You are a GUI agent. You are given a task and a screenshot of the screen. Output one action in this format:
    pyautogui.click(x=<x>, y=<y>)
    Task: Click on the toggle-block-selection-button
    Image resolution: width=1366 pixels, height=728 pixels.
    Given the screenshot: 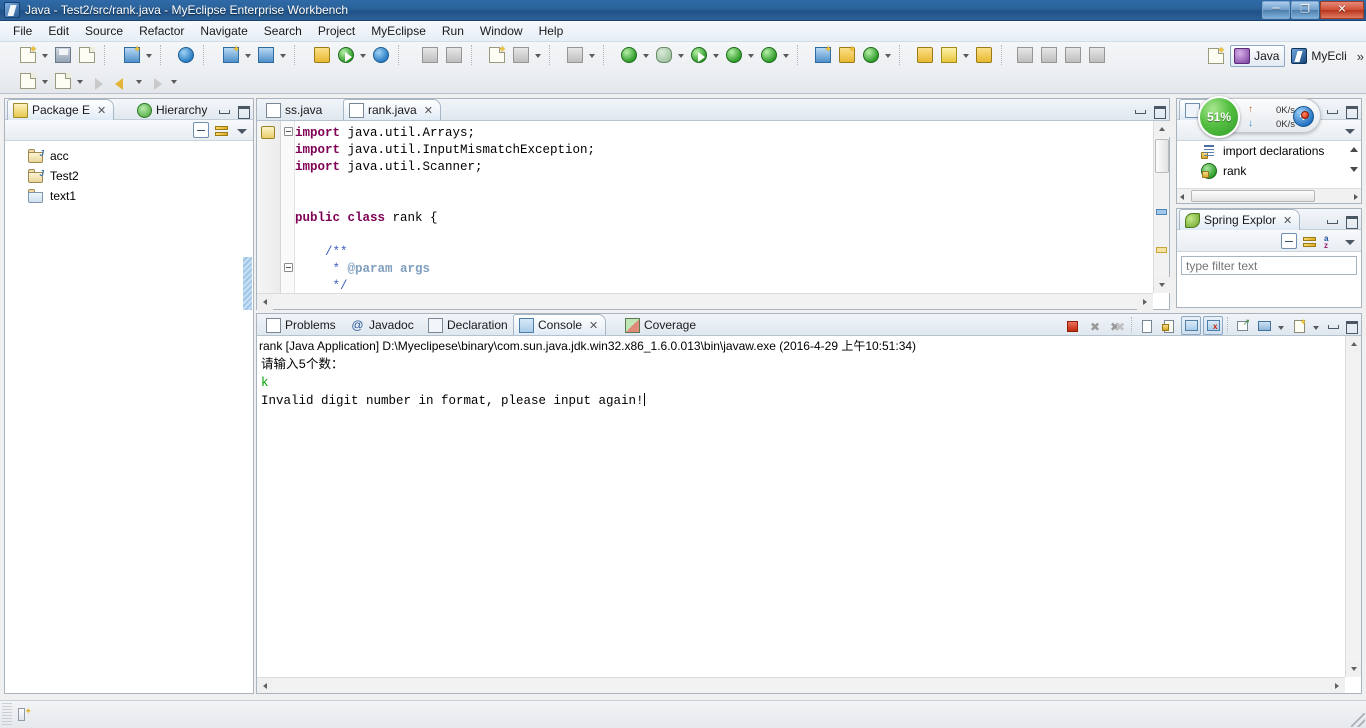 What is the action you would take?
    pyautogui.click(x=1073, y=55)
    